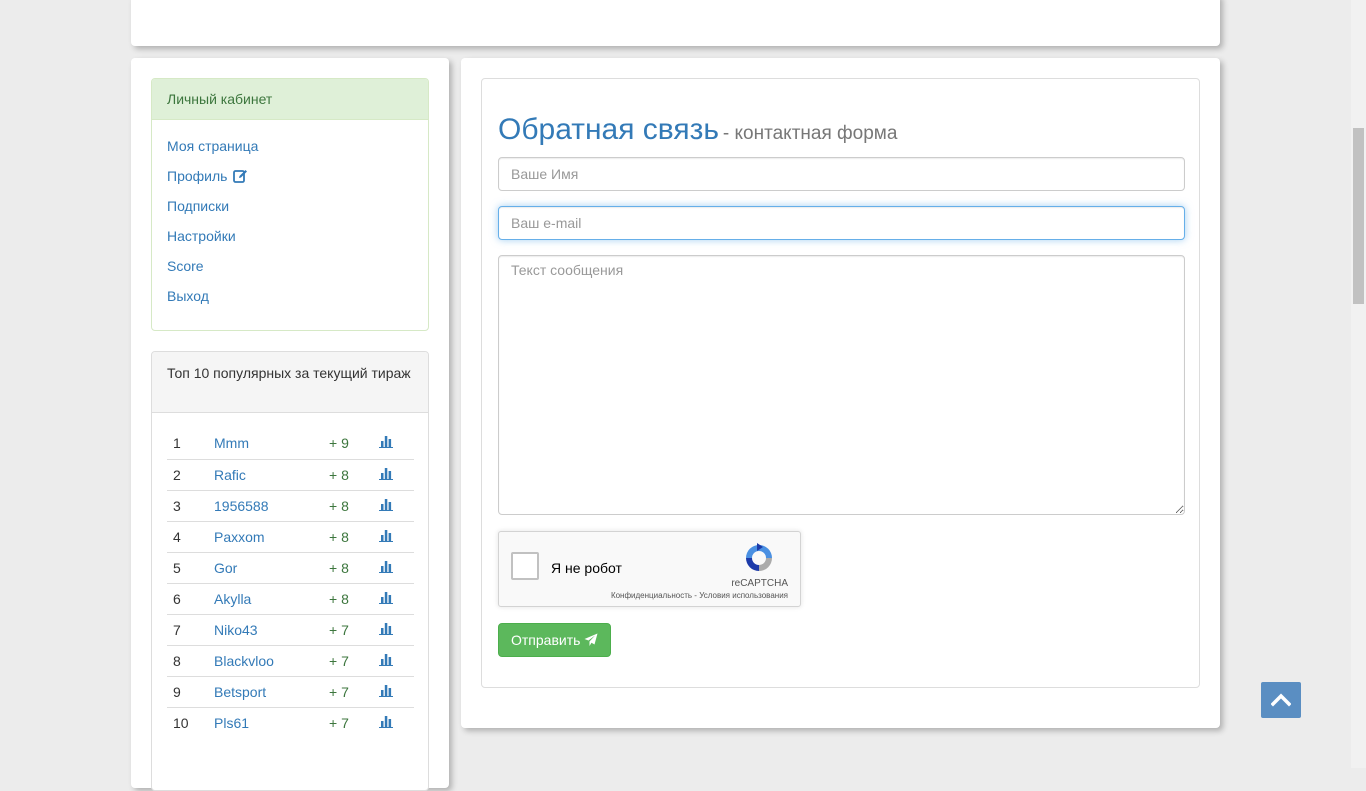 This screenshot has height=791, width=1366. What do you see at coordinates (244, 661) in the screenshot?
I see `player-link: Blackvloo` at bounding box center [244, 661].